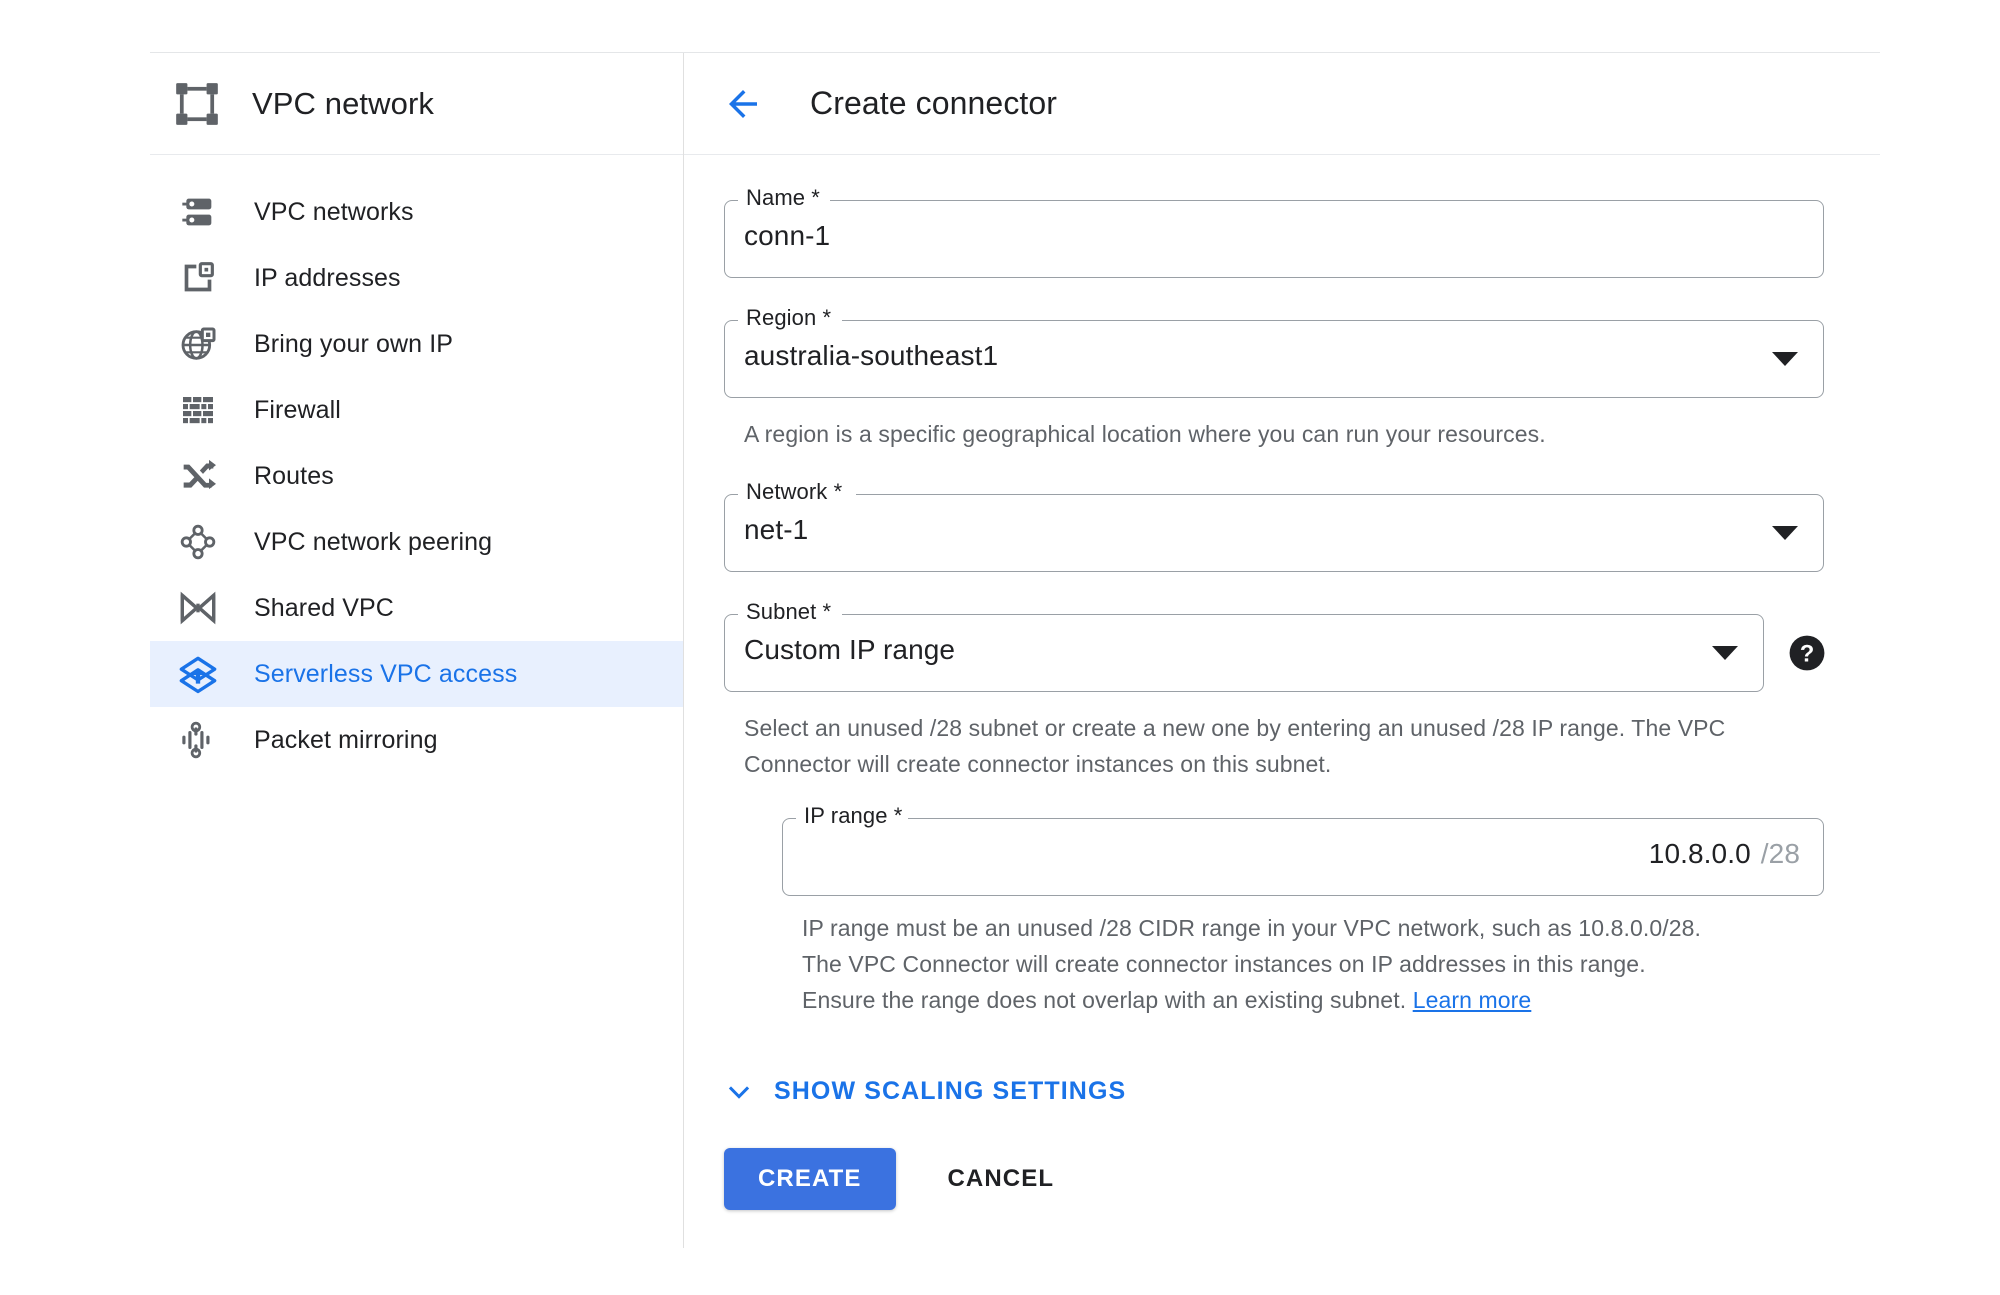 The image size is (2000, 1295). Describe the element at coordinates (416, 278) in the screenshot. I see `sidebar-item-ip-addresses: IP addresses` at that location.